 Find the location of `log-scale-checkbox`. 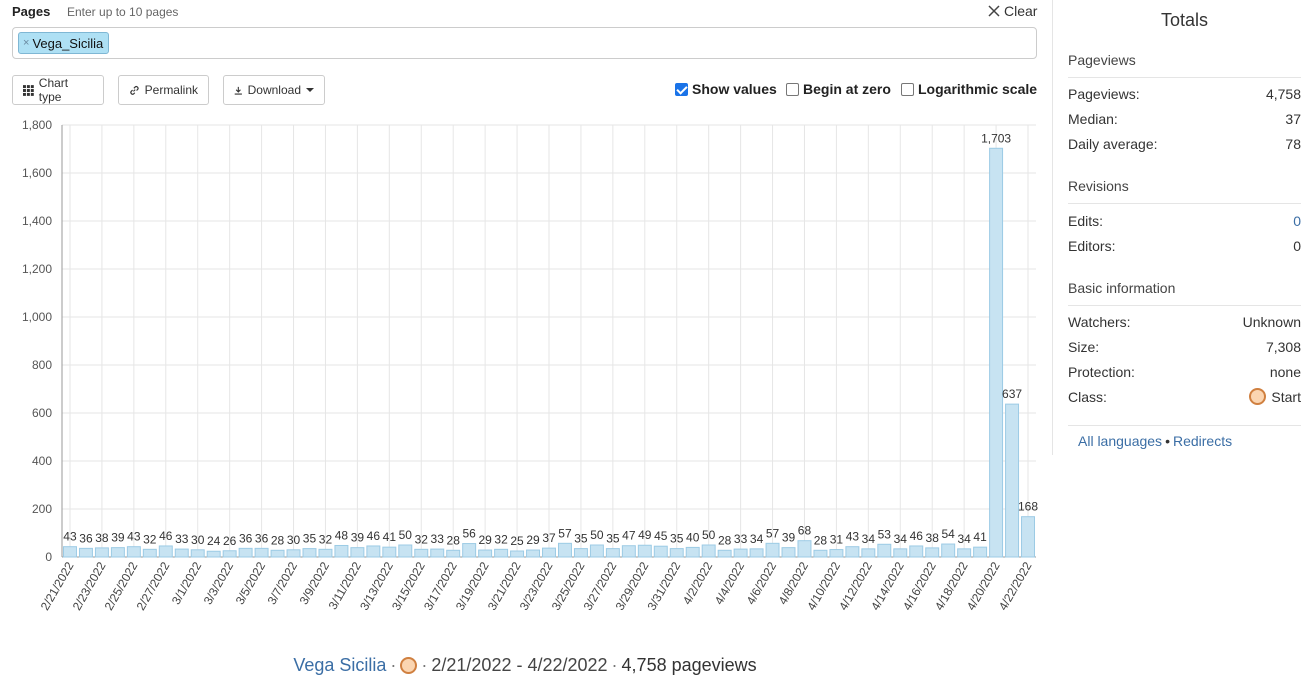

log-scale-checkbox is located at coordinates (907, 89).